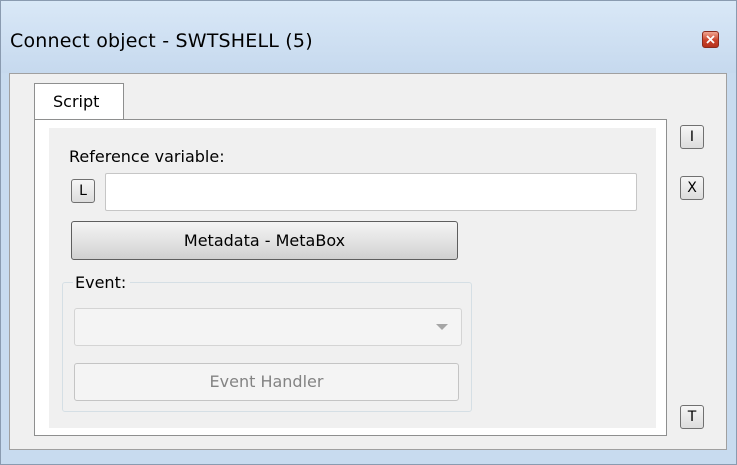 The height and width of the screenshot is (465, 737). I want to click on delete-button: X, so click(692, 188).